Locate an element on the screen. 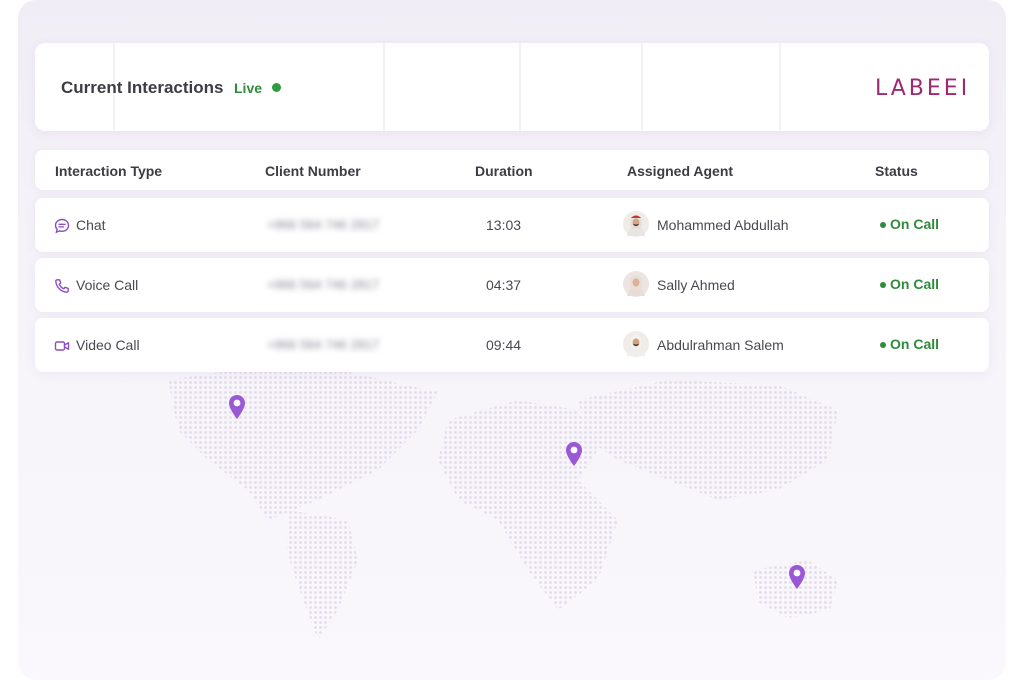  phone-icon is located at coordinates (62, 286).